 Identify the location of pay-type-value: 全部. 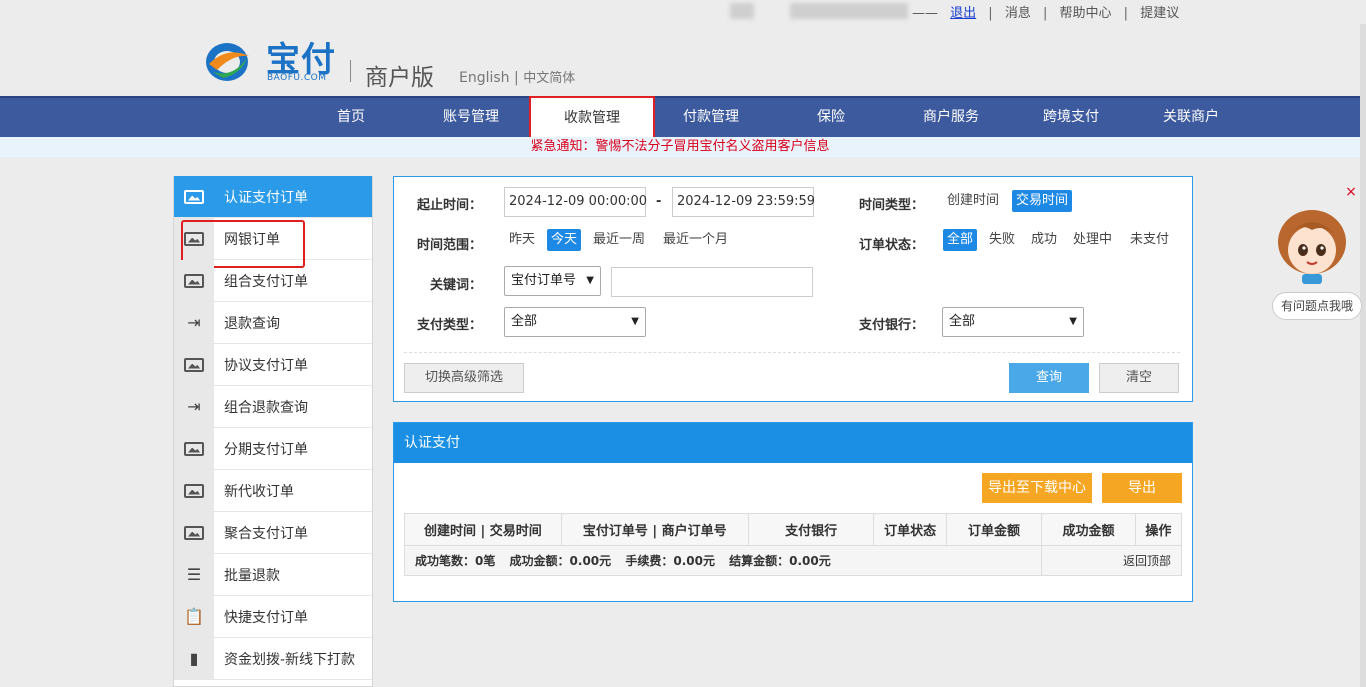
(524, 321).